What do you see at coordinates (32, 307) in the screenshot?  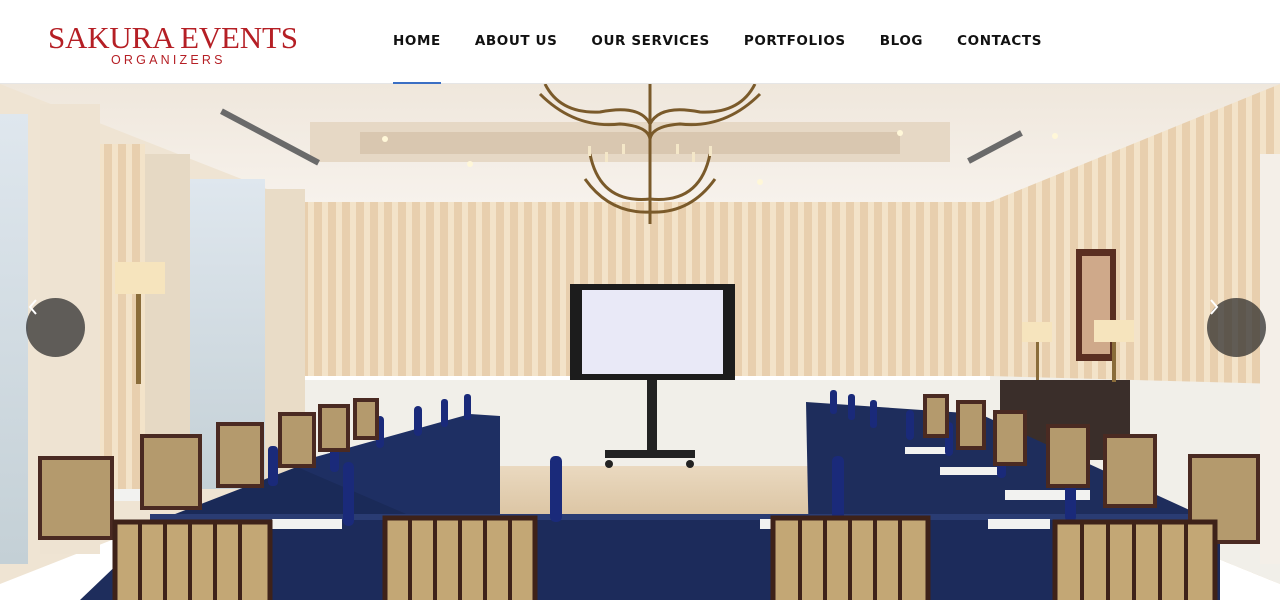 I see `chevron-left-icon` at bounding box center [32, 307].